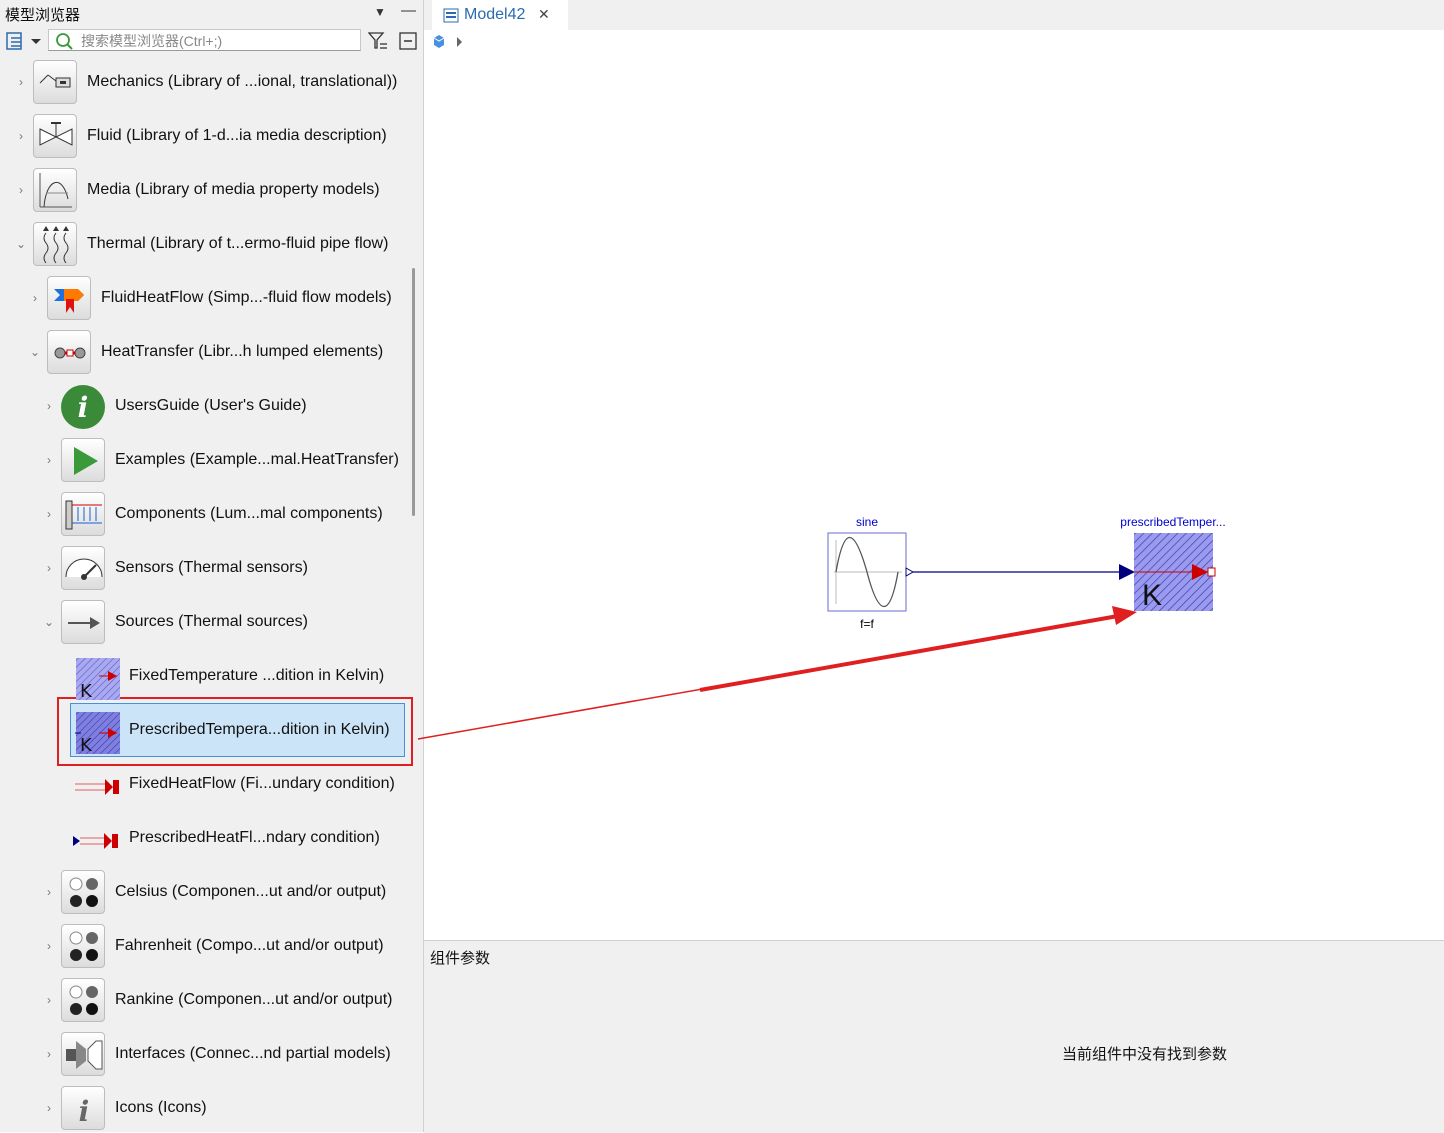 This screenshot has width=1444, height=1133. I want to click on model-file-icon, so click(451, 17).